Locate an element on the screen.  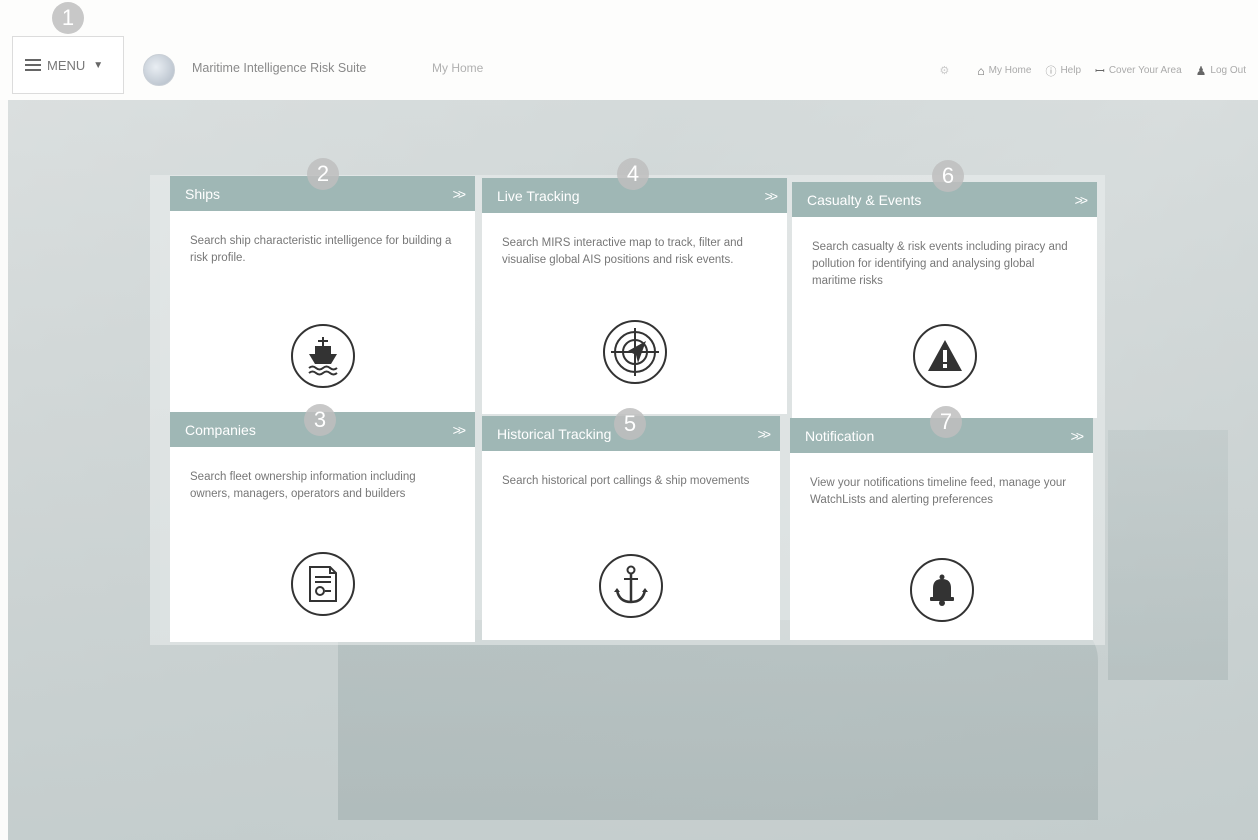
log-out-link: ♟ Log Out is located at coordinates (1221, 71).